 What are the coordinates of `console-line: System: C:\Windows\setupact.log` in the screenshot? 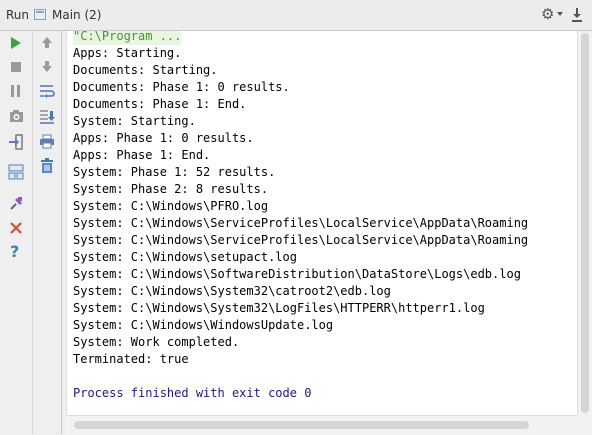 It's located at (185, 257).